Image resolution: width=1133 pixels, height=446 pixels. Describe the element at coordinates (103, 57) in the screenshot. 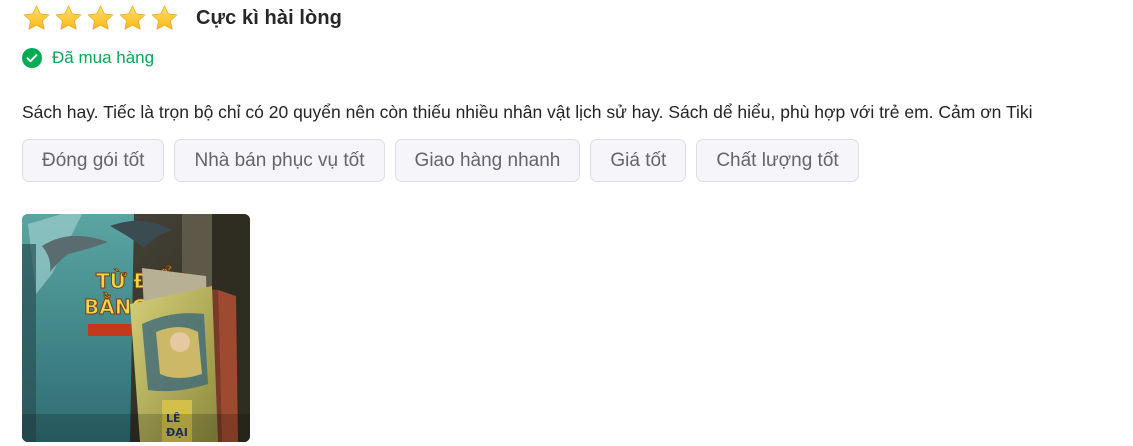

I see `purchased-label: Đã mua hàng` at that location.